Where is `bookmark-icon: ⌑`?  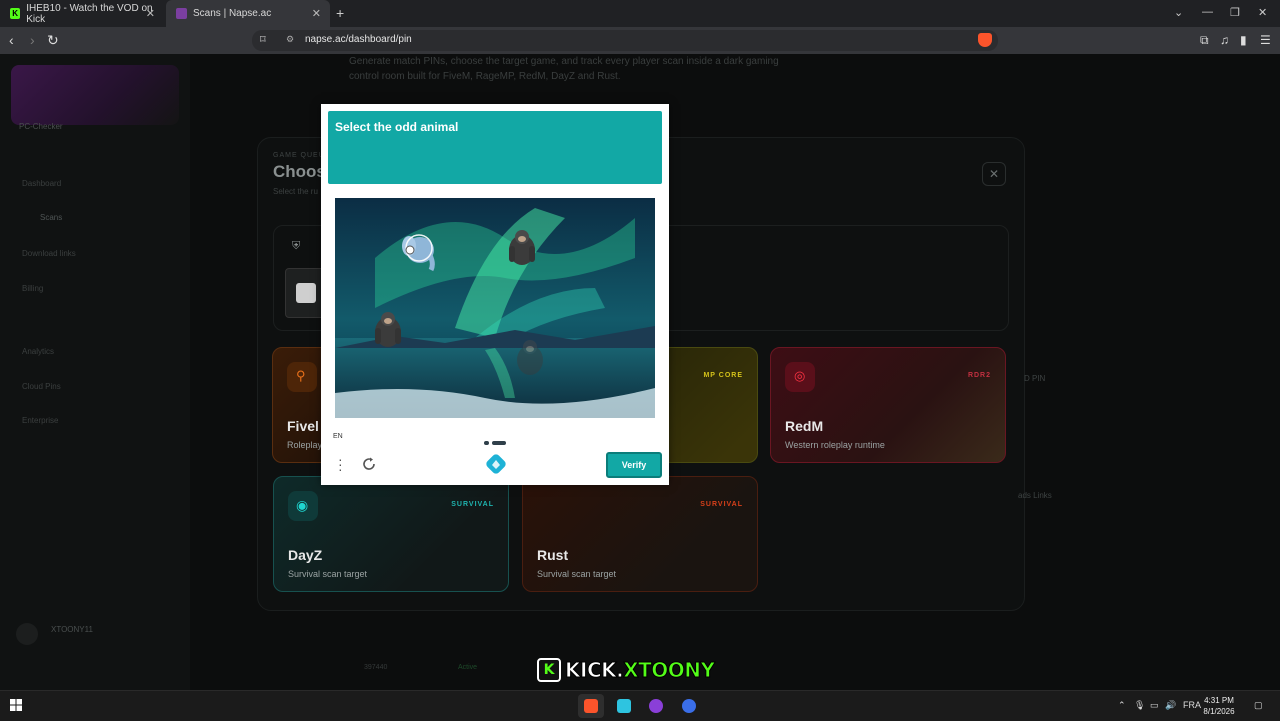 bookmark-icon: ⌑ is located at coordinates (263, 39).